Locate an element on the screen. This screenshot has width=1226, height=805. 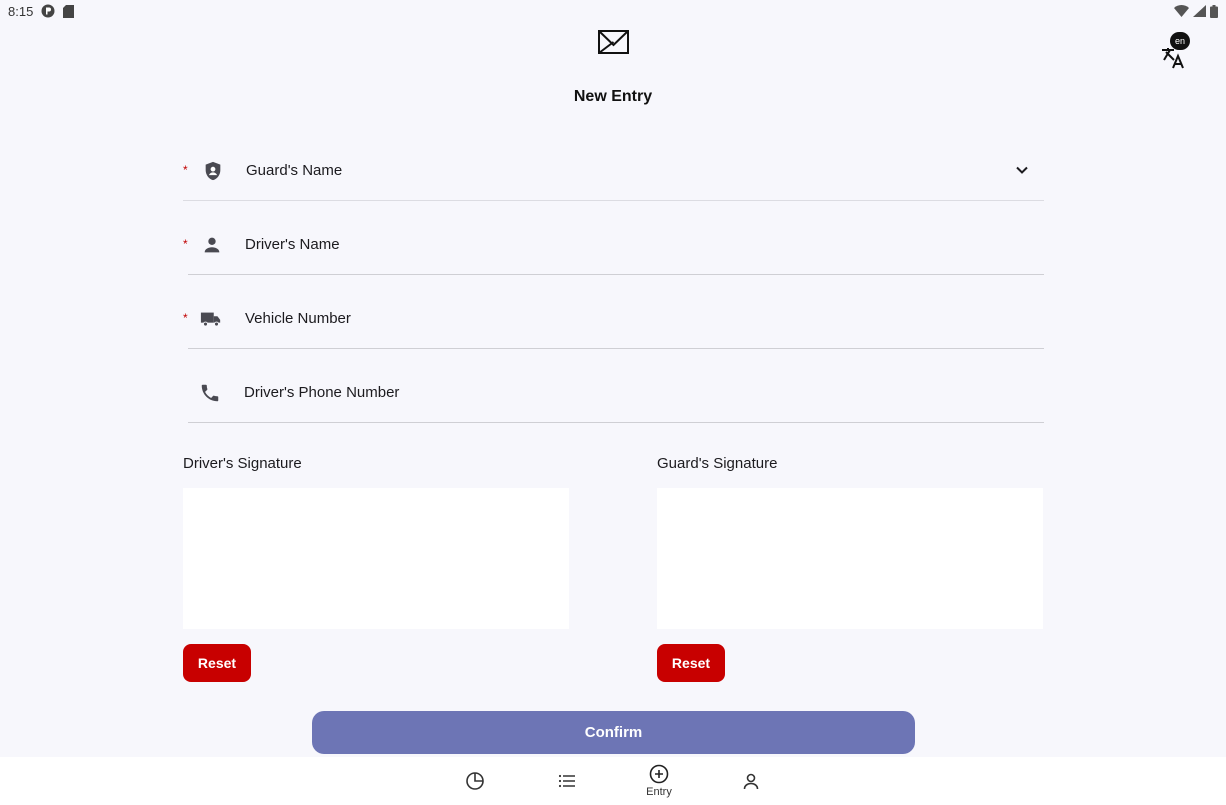
guard-name-label: Guard's Name is located at coordinates (294, 170).